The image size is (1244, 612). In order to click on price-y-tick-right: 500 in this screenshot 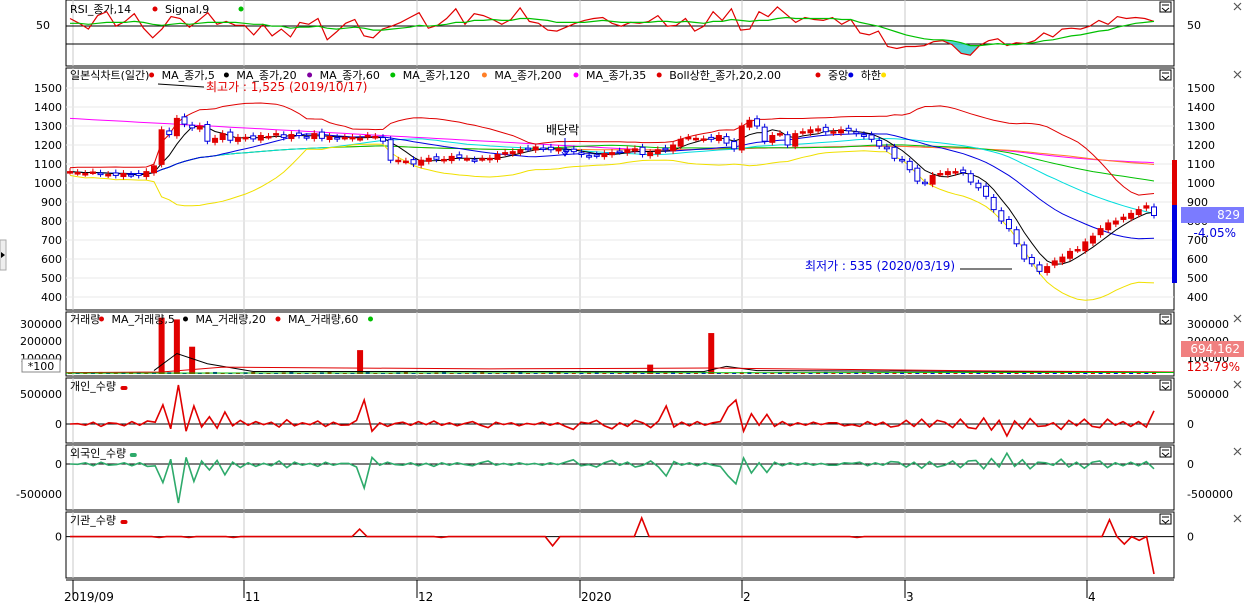, I will do `click(1197, 278)`.